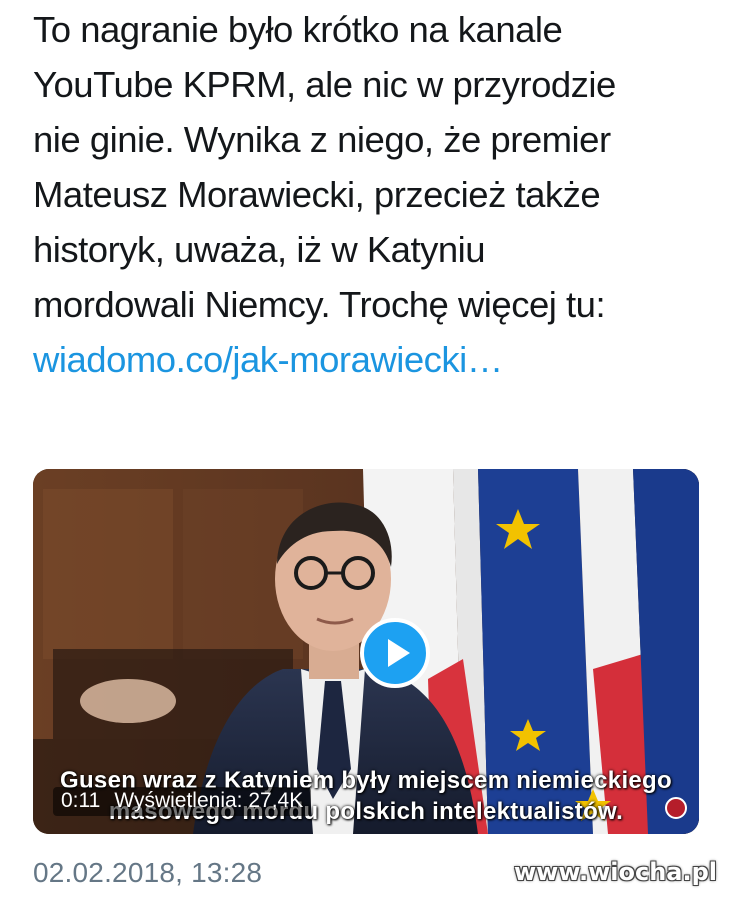  What do you see at coordinates (399, 653) in the screenshot?
I see `play-icon` at bounding box center [399, 653].